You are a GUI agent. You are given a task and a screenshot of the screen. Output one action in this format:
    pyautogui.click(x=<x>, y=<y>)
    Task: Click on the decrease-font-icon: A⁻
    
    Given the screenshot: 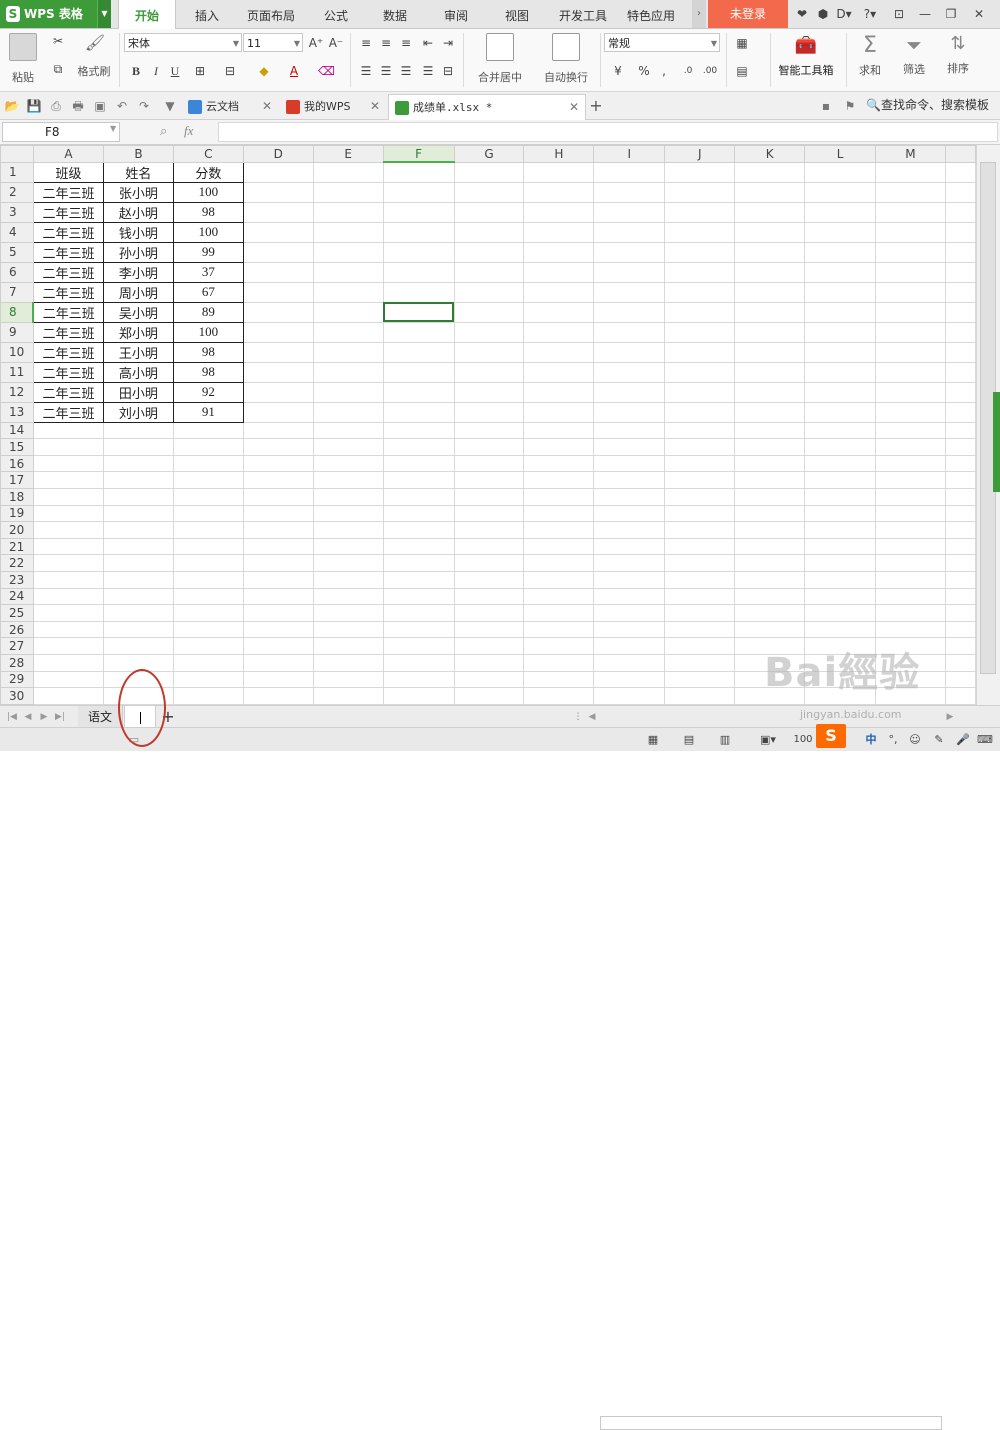 What is the action you would take?
    pyautogui.click(x=336, y=43)
    